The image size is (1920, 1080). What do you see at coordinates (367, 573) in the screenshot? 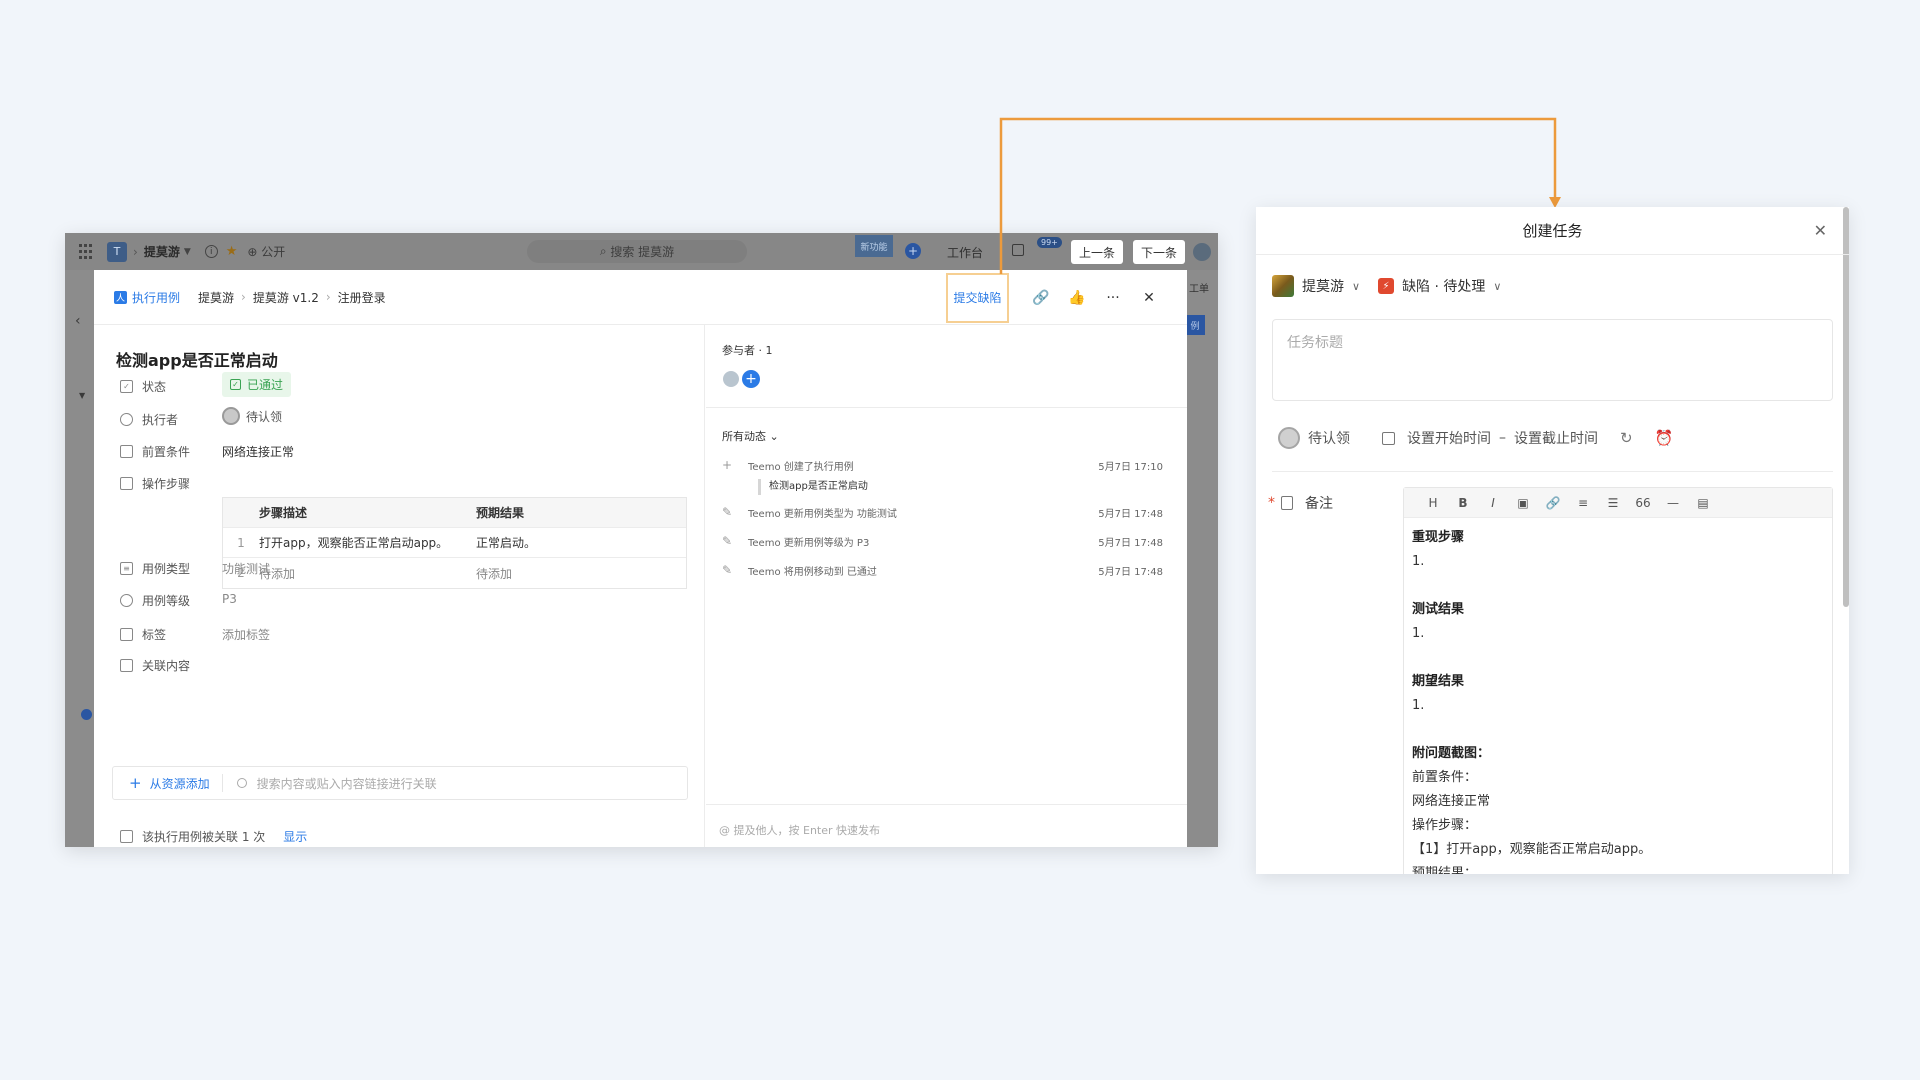
I see `step-desc: 待添加` at bounding box center [367, 573].